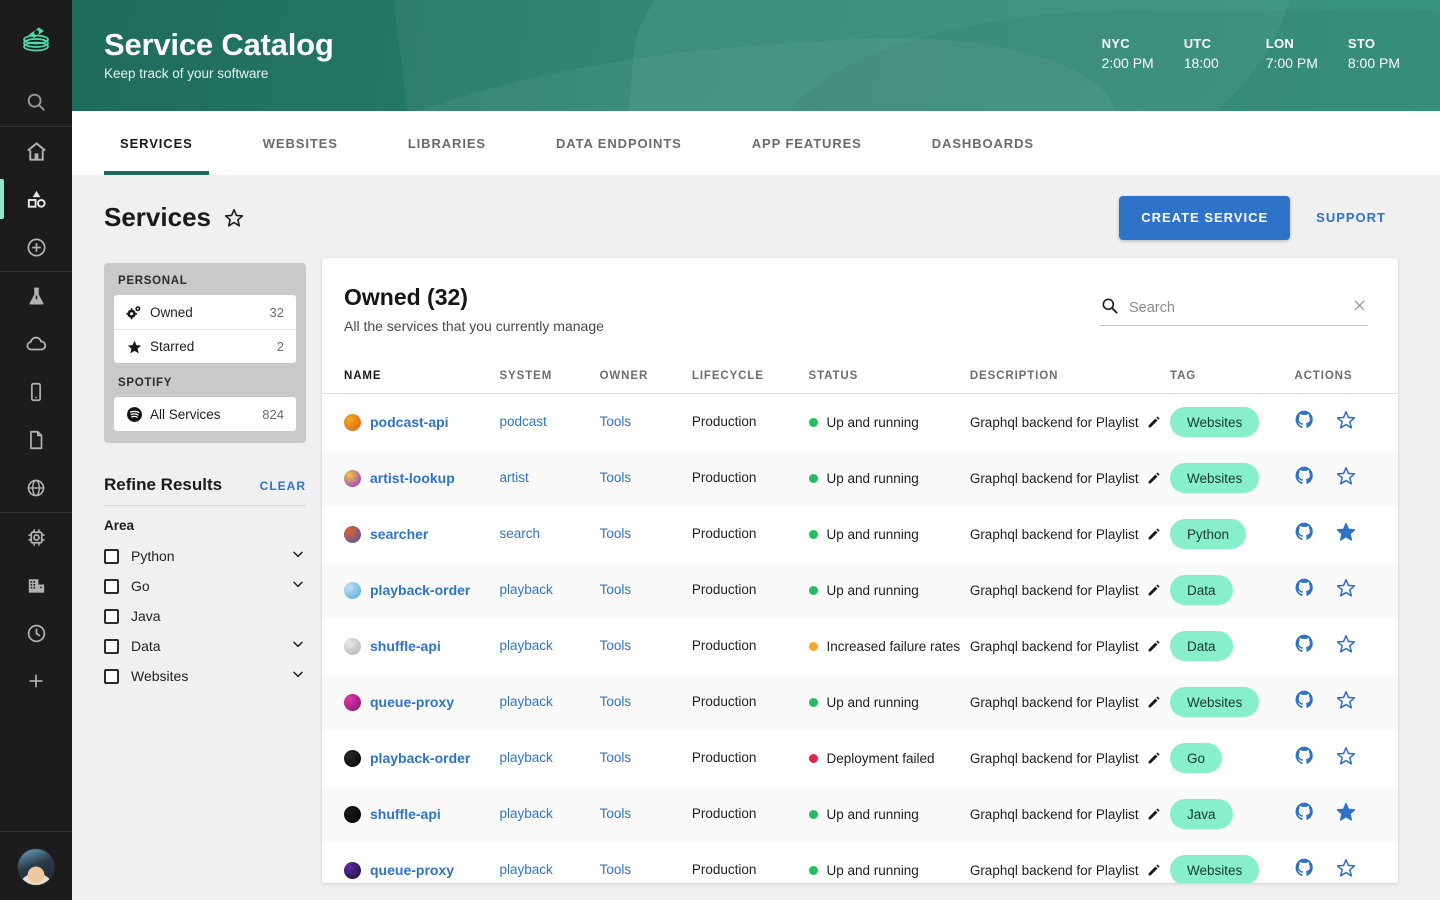 Image resolution: width=1440 pixels, height=900 pixels. I want to click on facet-data: Data, so click(205, 646).